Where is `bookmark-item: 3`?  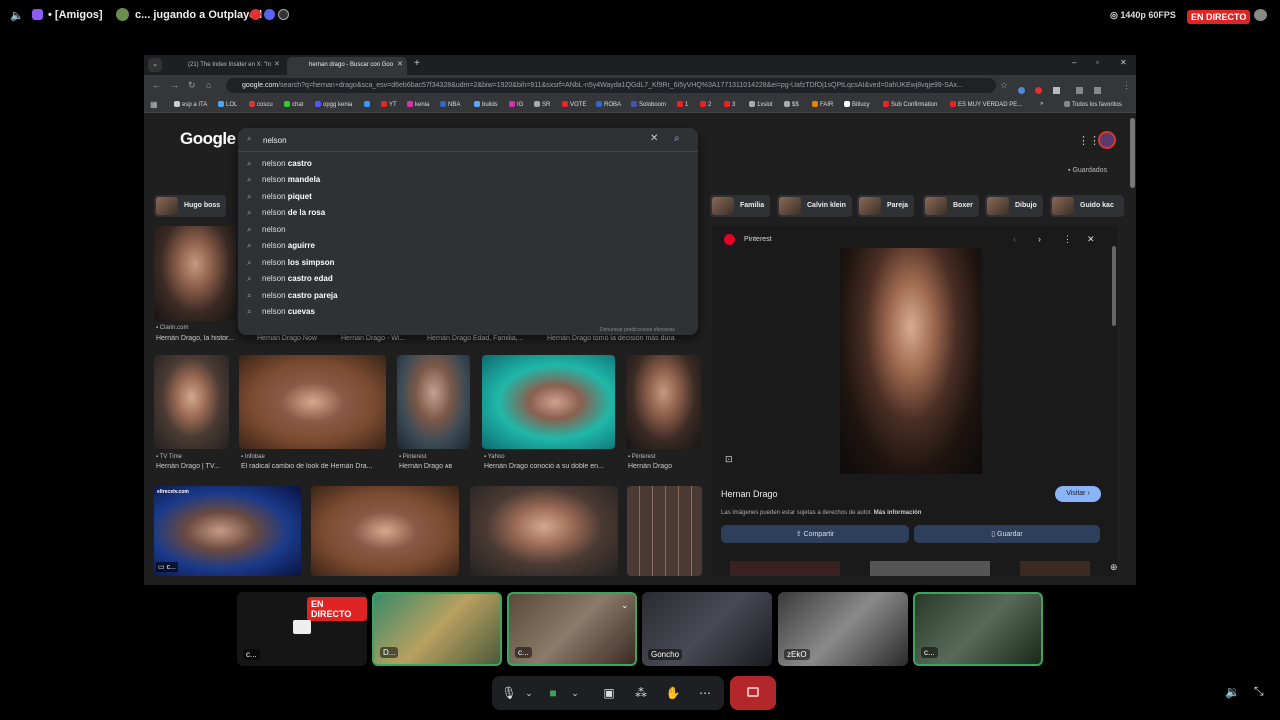
bookmark-item: 3 is located at coordinates (729, 104).